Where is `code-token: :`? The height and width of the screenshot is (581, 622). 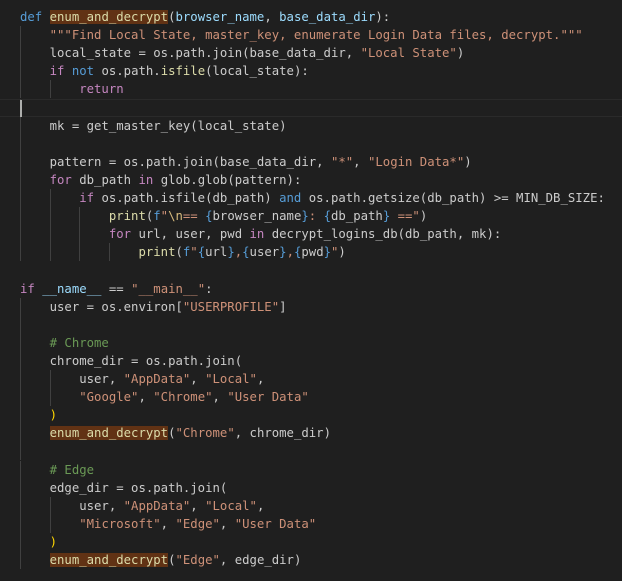
code-token: : is located at coordinates (209, 288).